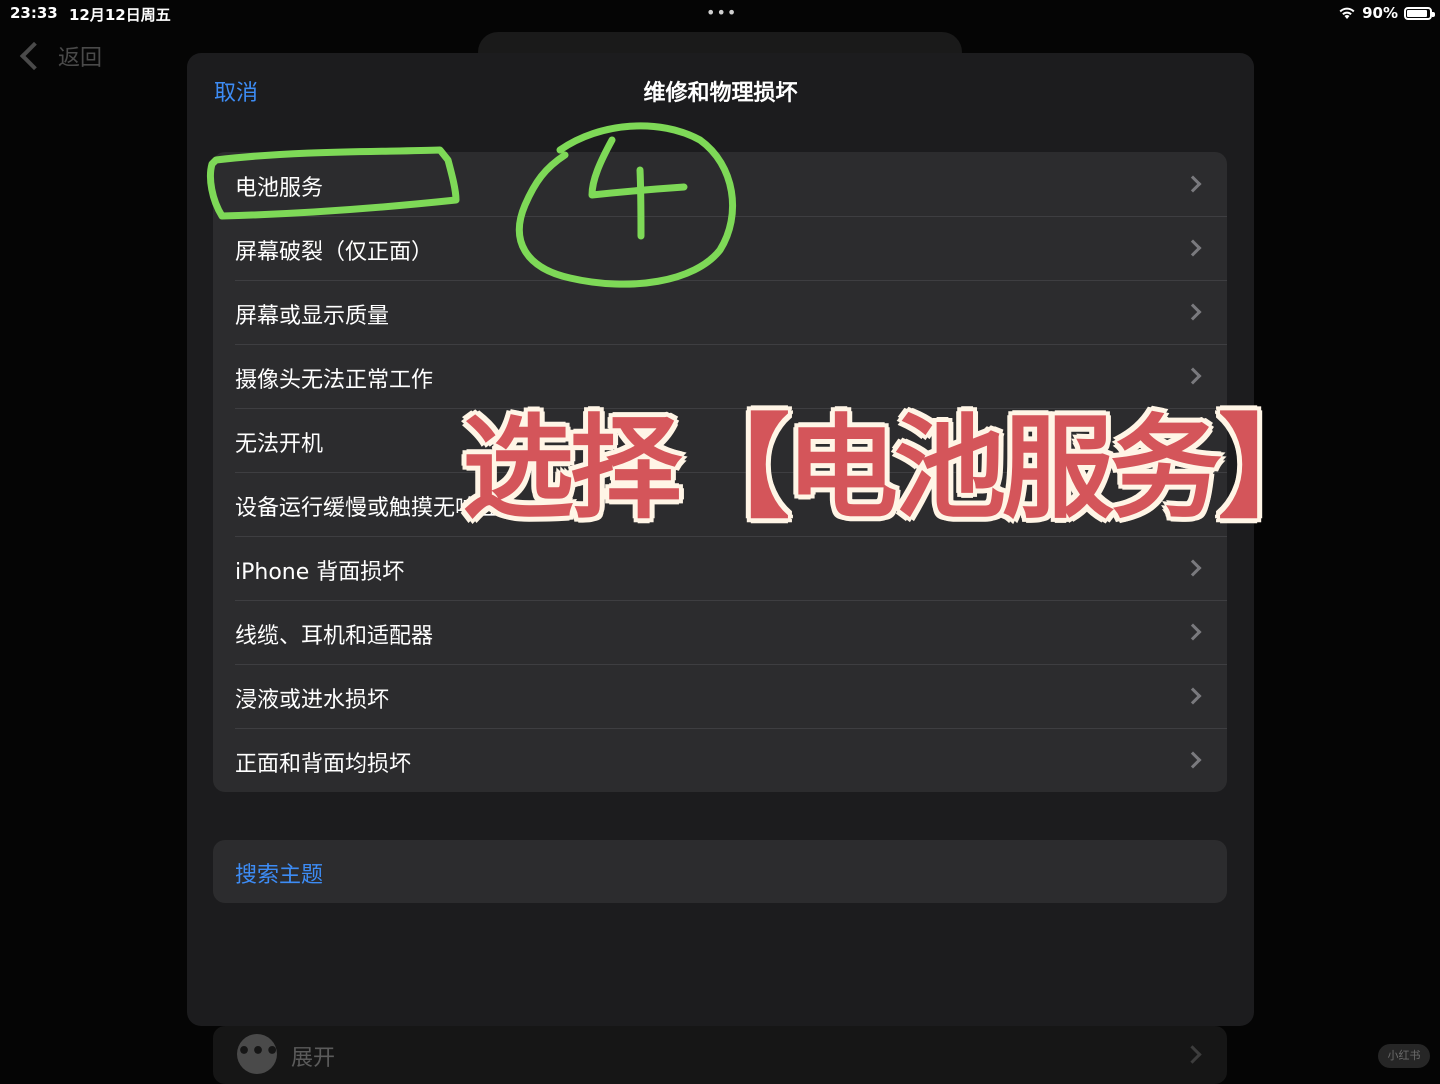 The height and width of the screenshot is (1084, 1440). What do you see at coordinates (638, 188) in the screenshot?
I see `step-number-annotation` at bounding box center [638, 188].